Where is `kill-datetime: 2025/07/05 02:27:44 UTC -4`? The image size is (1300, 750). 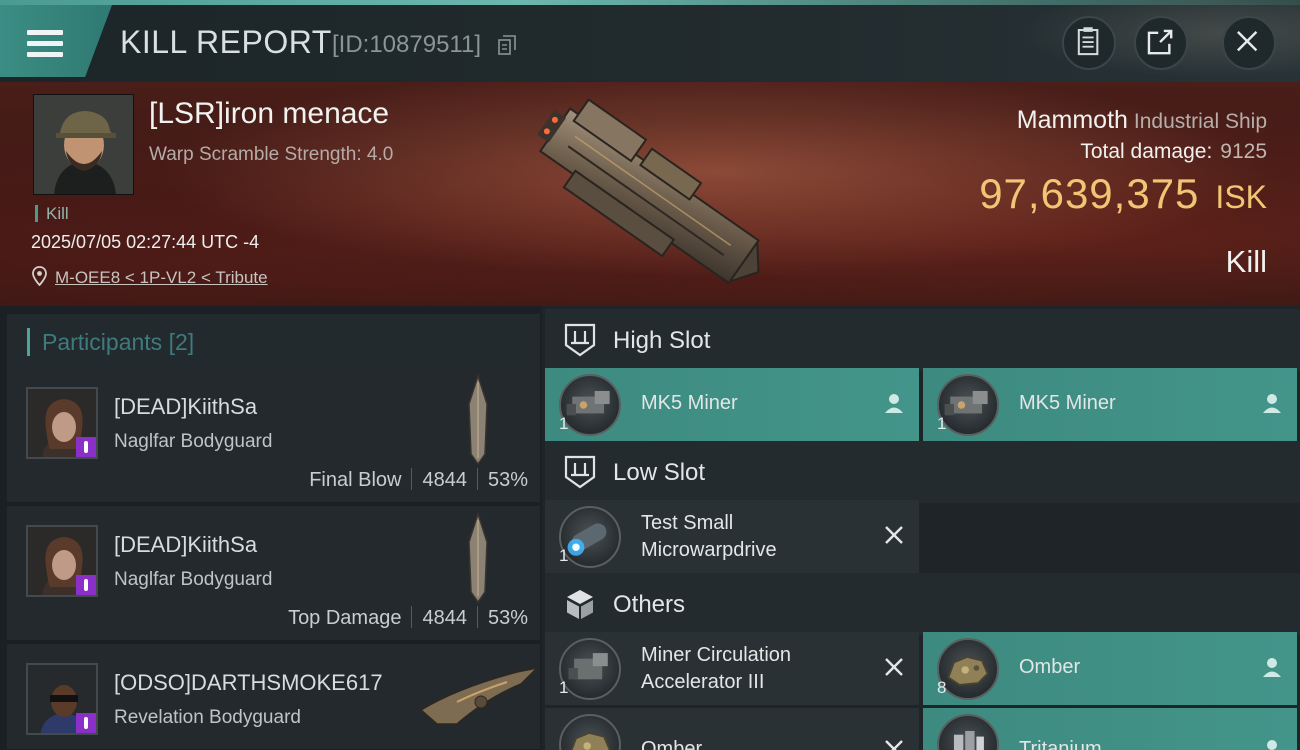 kill-datetime: 2025/07/05 02:27:44 UTC -4 is located at coordinates (145, 242).